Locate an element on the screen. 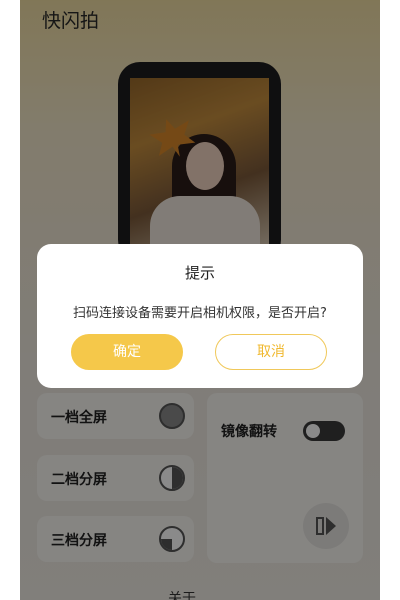 The image size is (400, 600). dialog-title: 提示 is located at coordinates (199, 273).